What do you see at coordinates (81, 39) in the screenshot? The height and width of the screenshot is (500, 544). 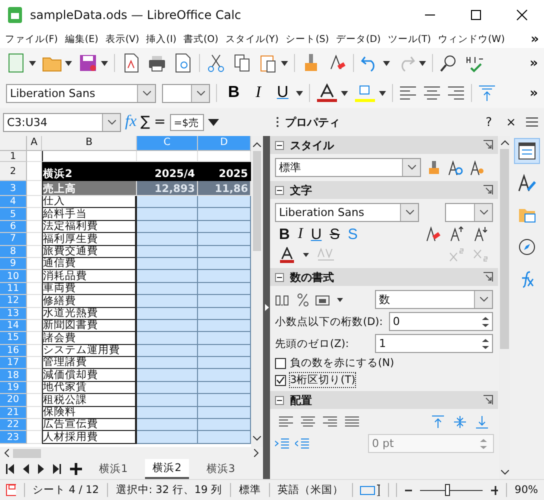 I see `menu-item: 編集(E)` at bounding box center [81, 39].